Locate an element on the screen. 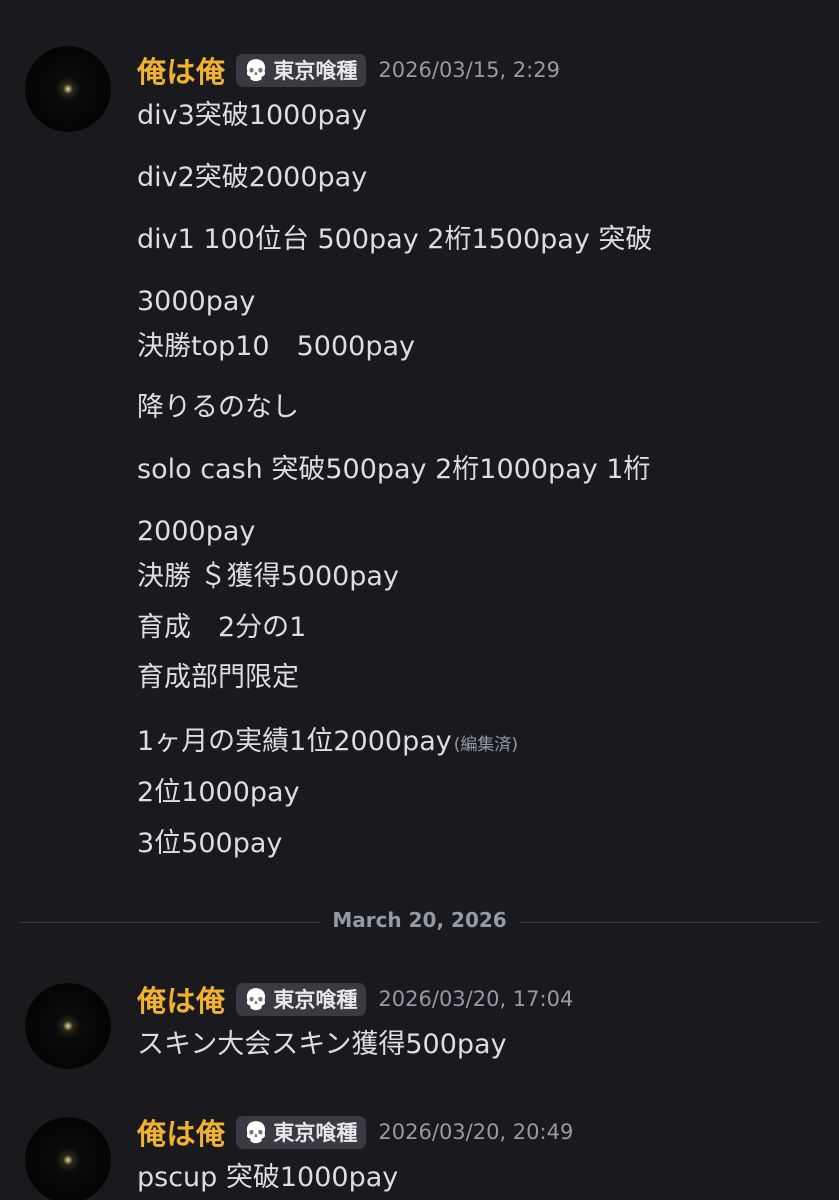  message-line: 3000pay is located at coordinates (196, 301).